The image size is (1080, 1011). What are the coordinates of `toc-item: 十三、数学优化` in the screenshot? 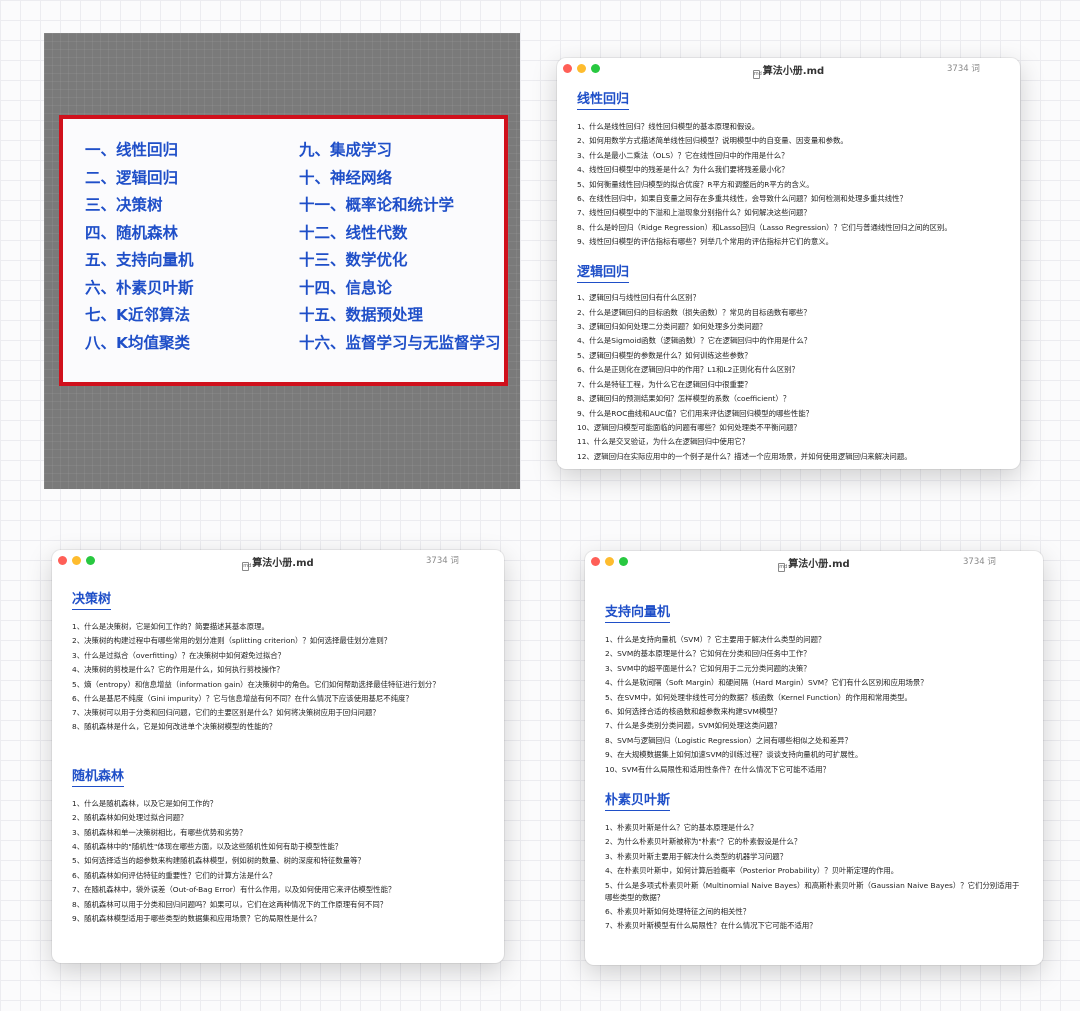 It's located at (353, 260).